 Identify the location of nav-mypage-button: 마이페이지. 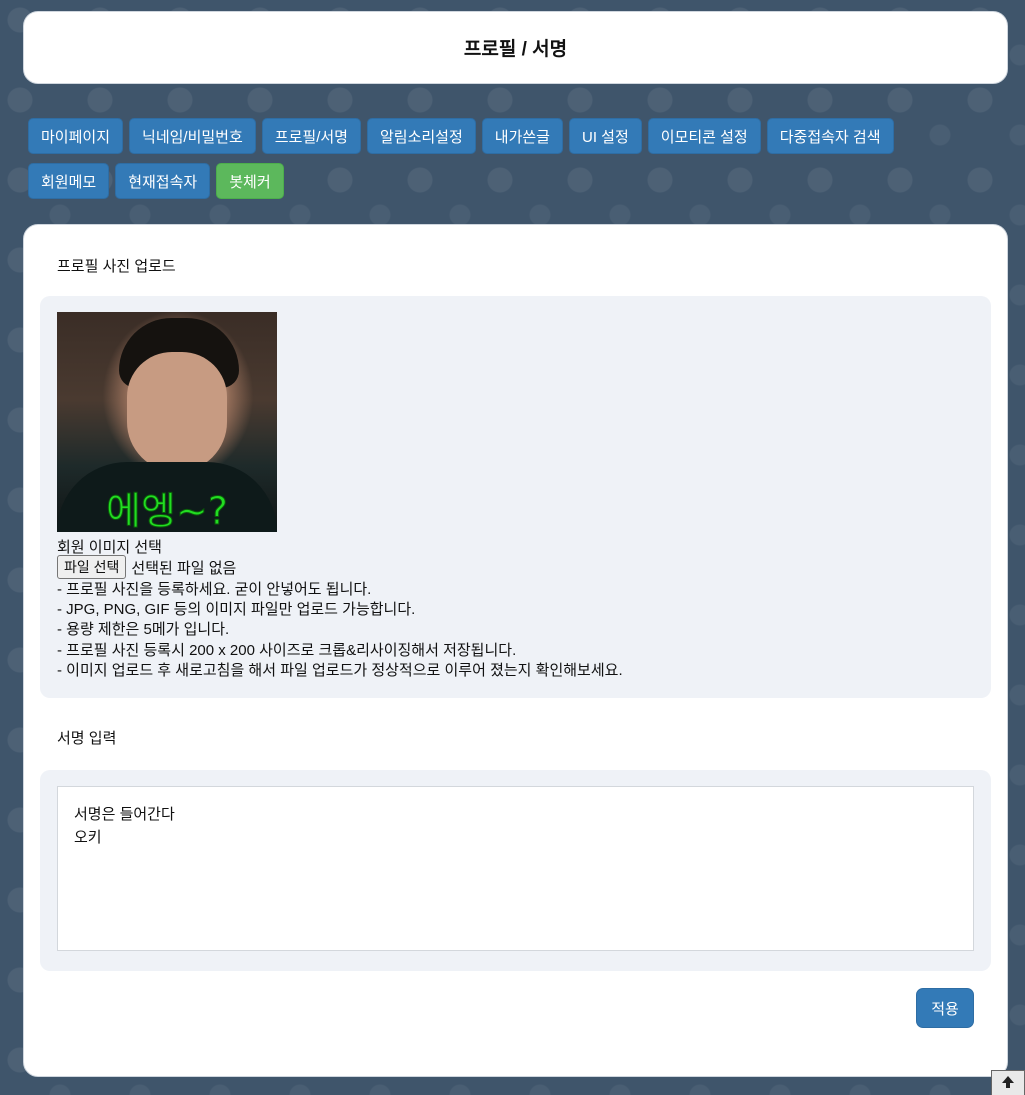
(76, 136).